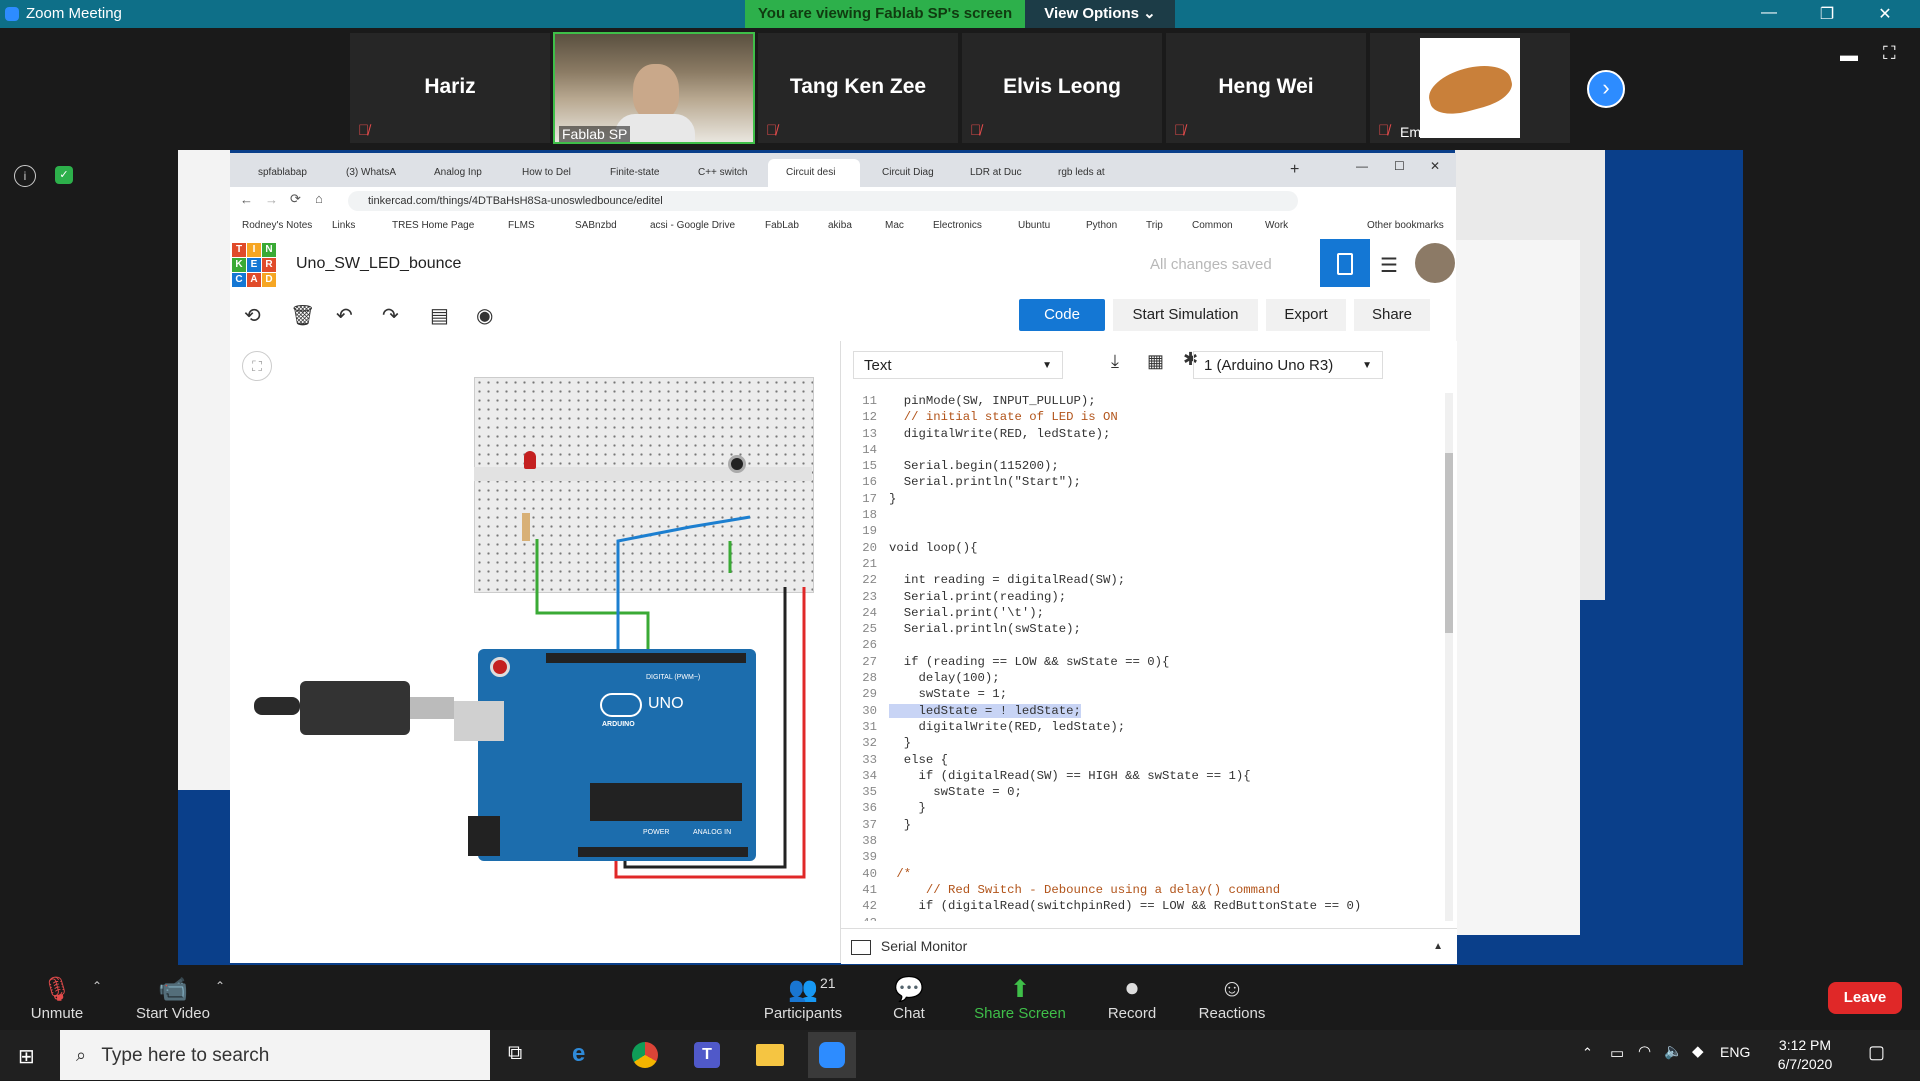 The image size is (1920, 1081). I want to click on bookmark-item: Other bookmarks, so click(1405, 225).